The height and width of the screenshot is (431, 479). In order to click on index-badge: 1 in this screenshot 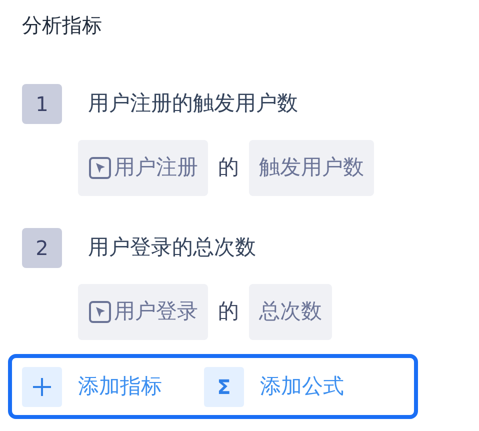, I will do `click(42, 104)`.